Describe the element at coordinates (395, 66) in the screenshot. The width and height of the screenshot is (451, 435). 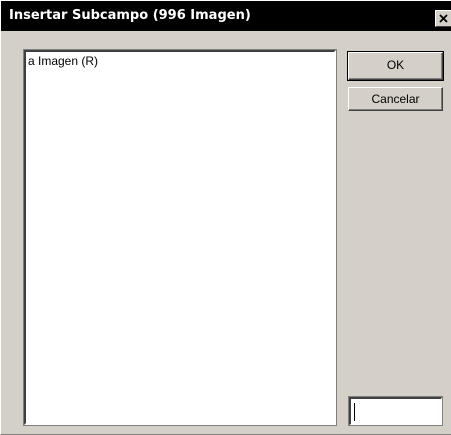
I see `ok-button: OK` at that location.